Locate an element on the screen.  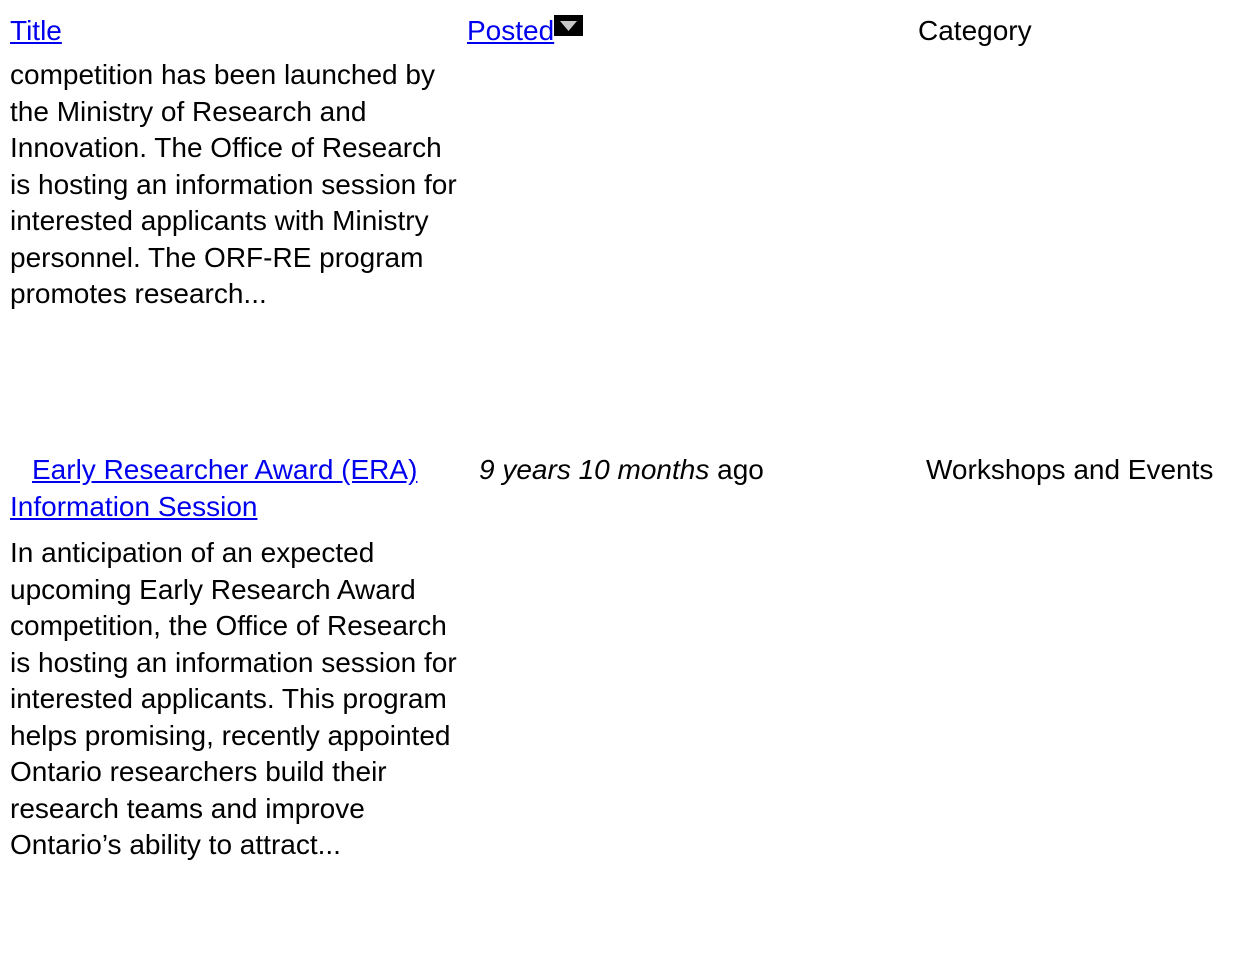
row-posted-date: 9 years 10 months ago is located at coordinates (621, 470).